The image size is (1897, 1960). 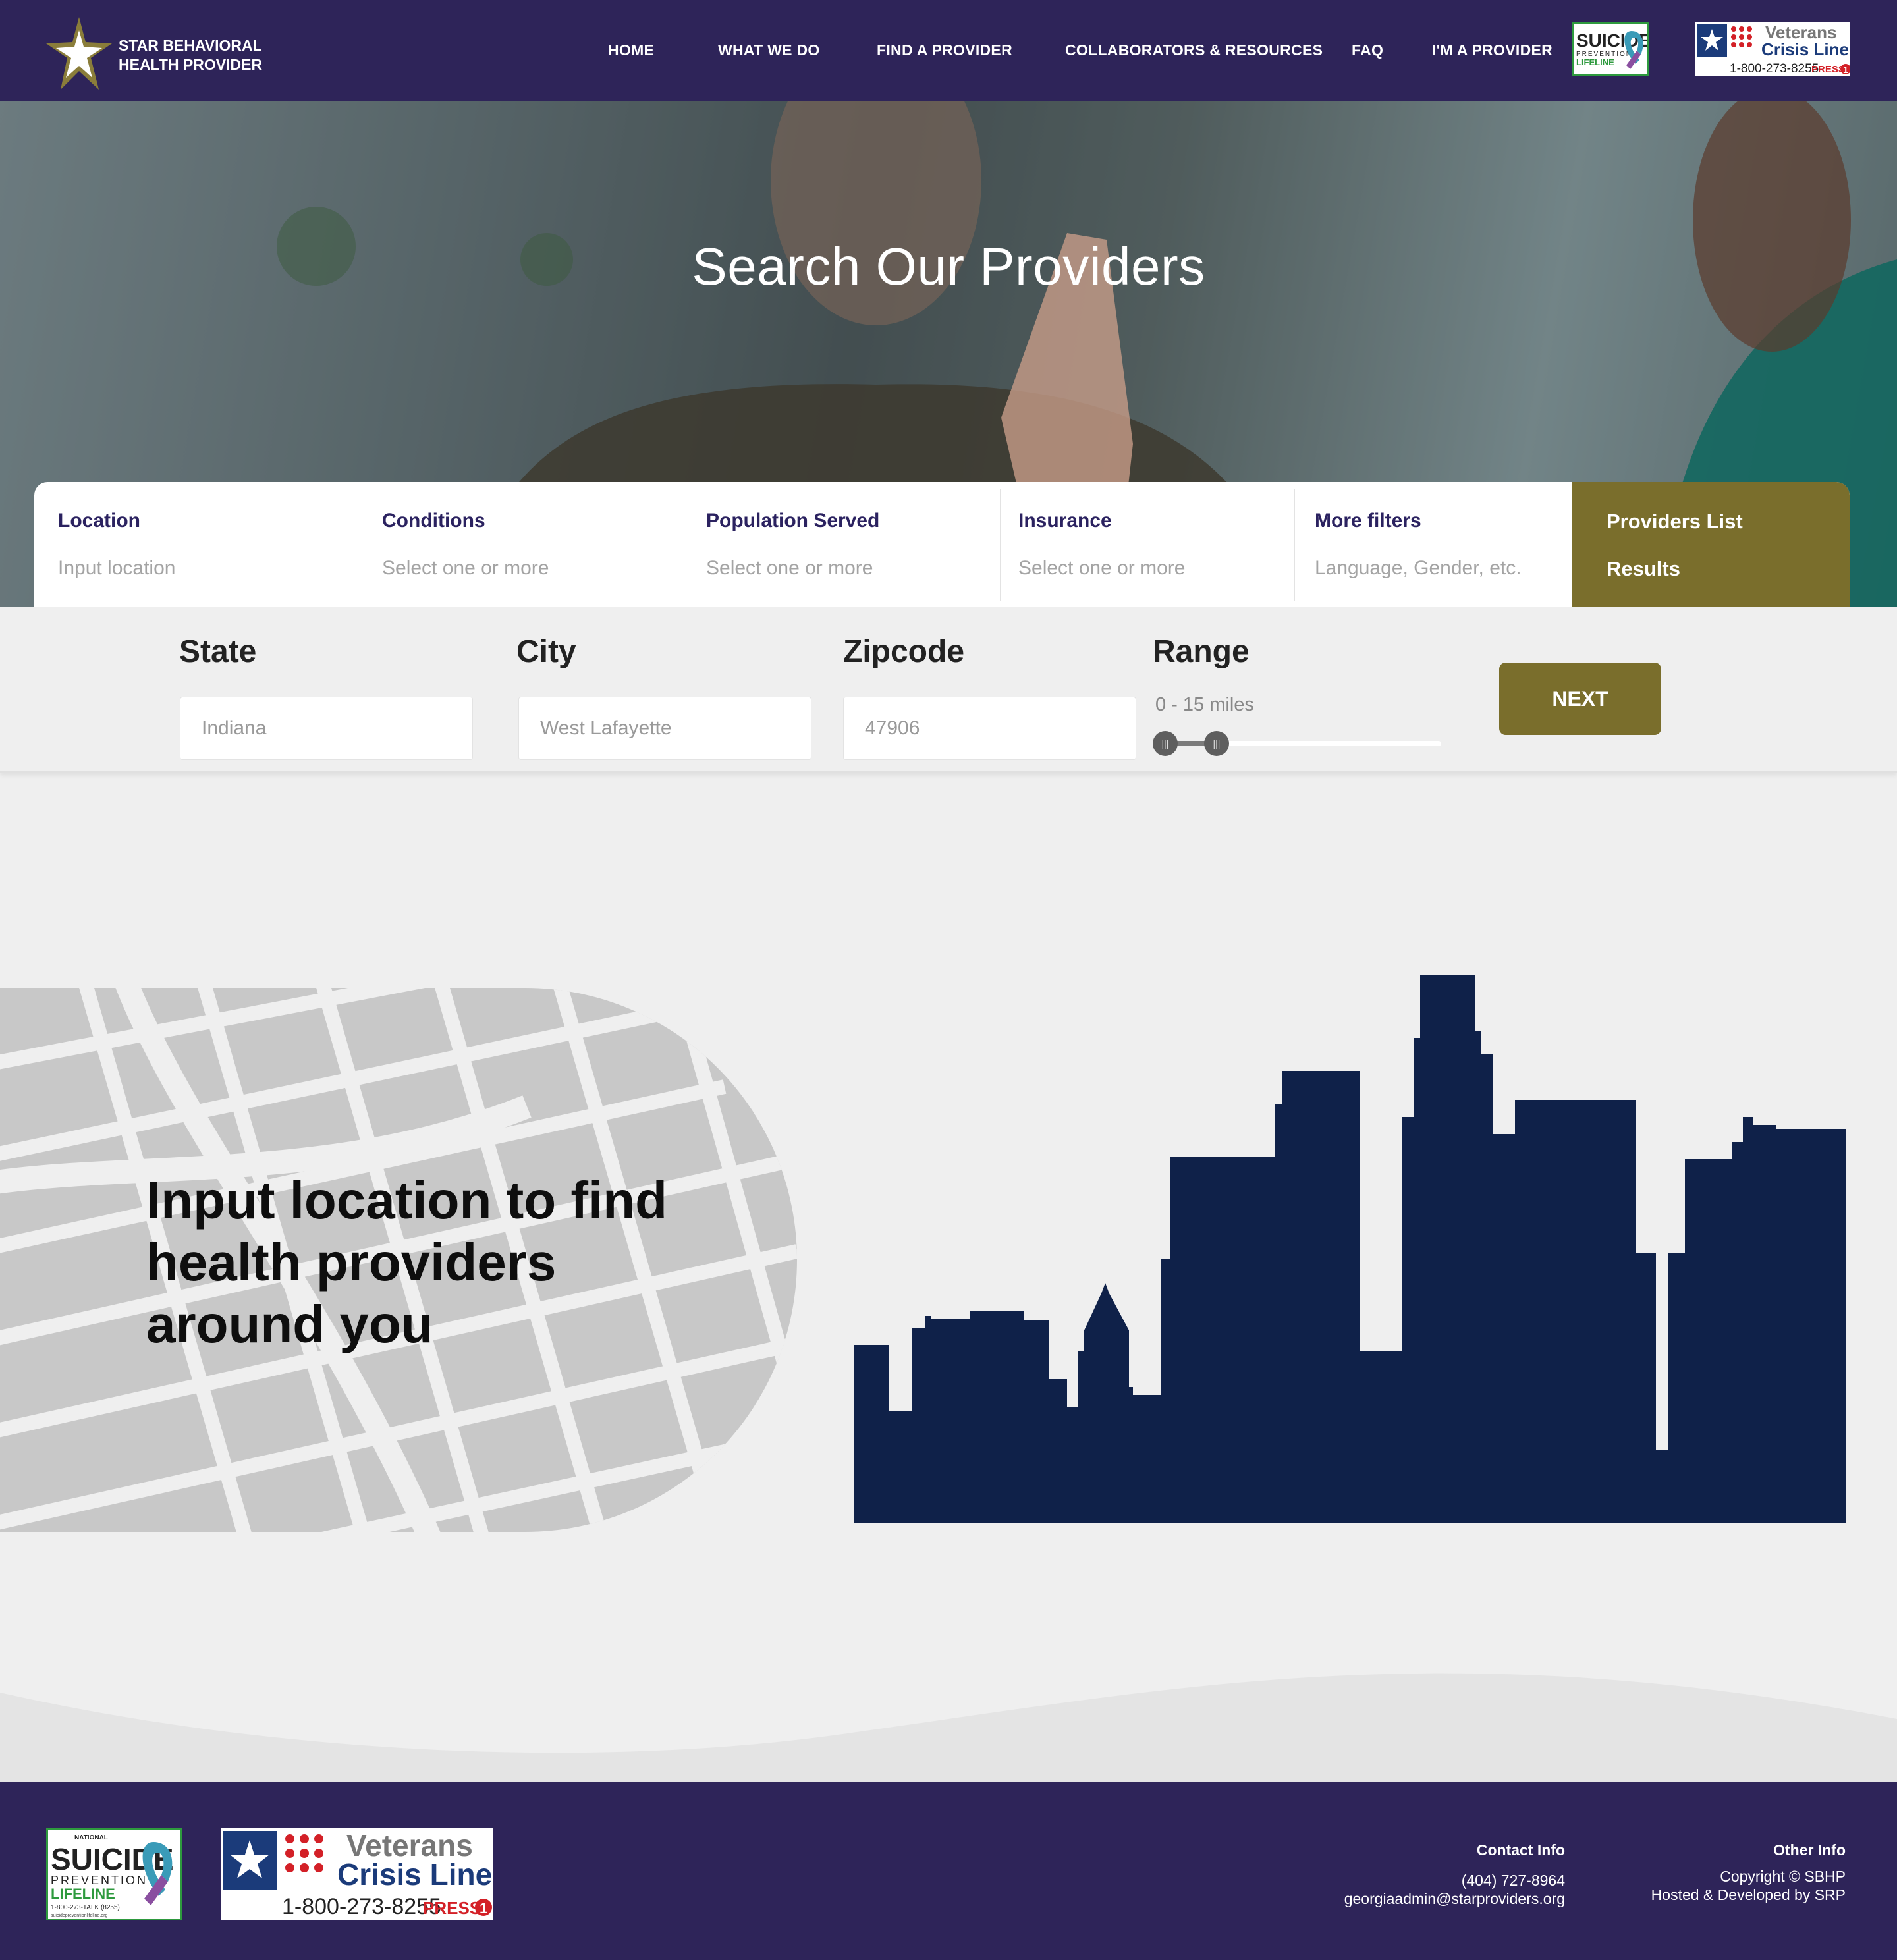 What do you see at coordinates (1202, 651) in the screenshot?
I see `range-label: Range` at bounding box center [1202, 651].